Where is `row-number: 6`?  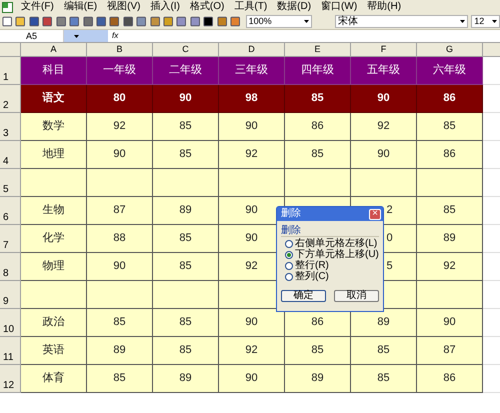
row-number: 6 is located at coordinates (6, 217).